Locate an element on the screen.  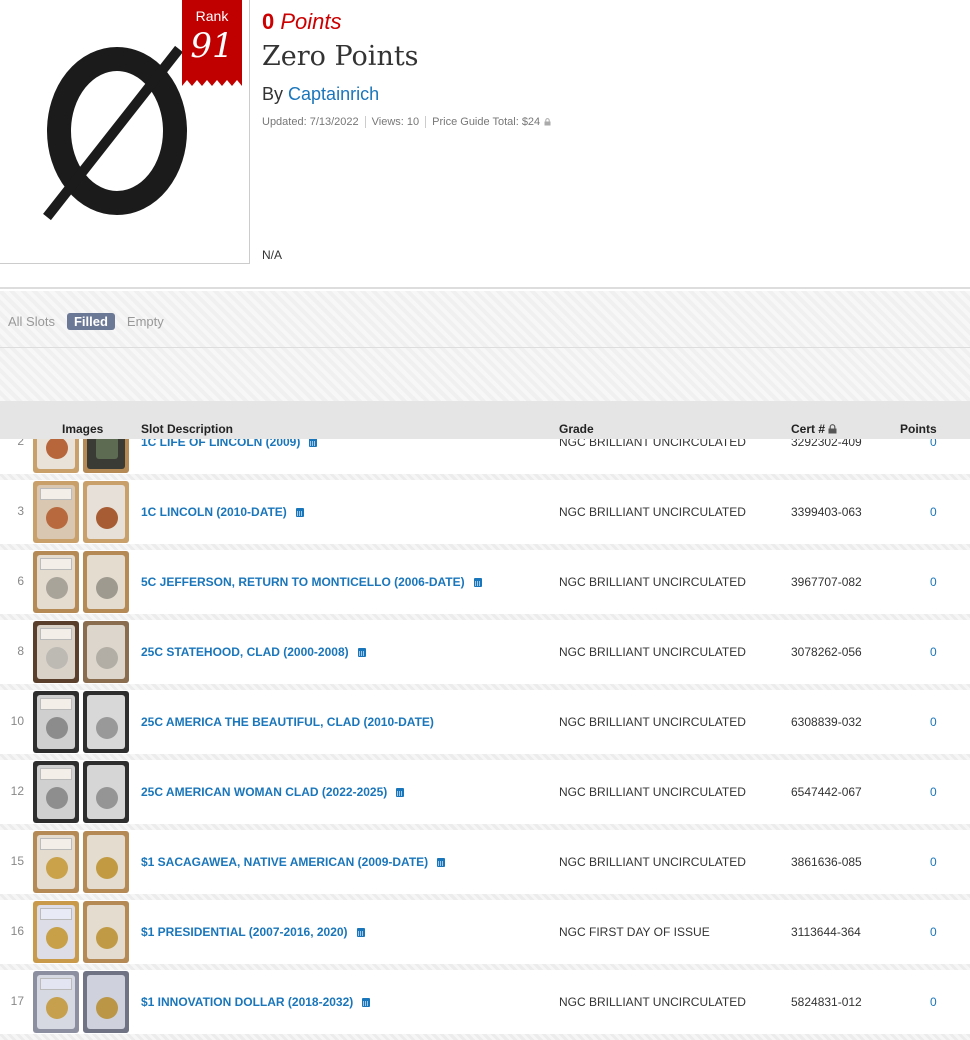
slot-description-link: 25C AMERICAN WOMAN CLAD (2022-2025) is located at coordinates (273, 792).